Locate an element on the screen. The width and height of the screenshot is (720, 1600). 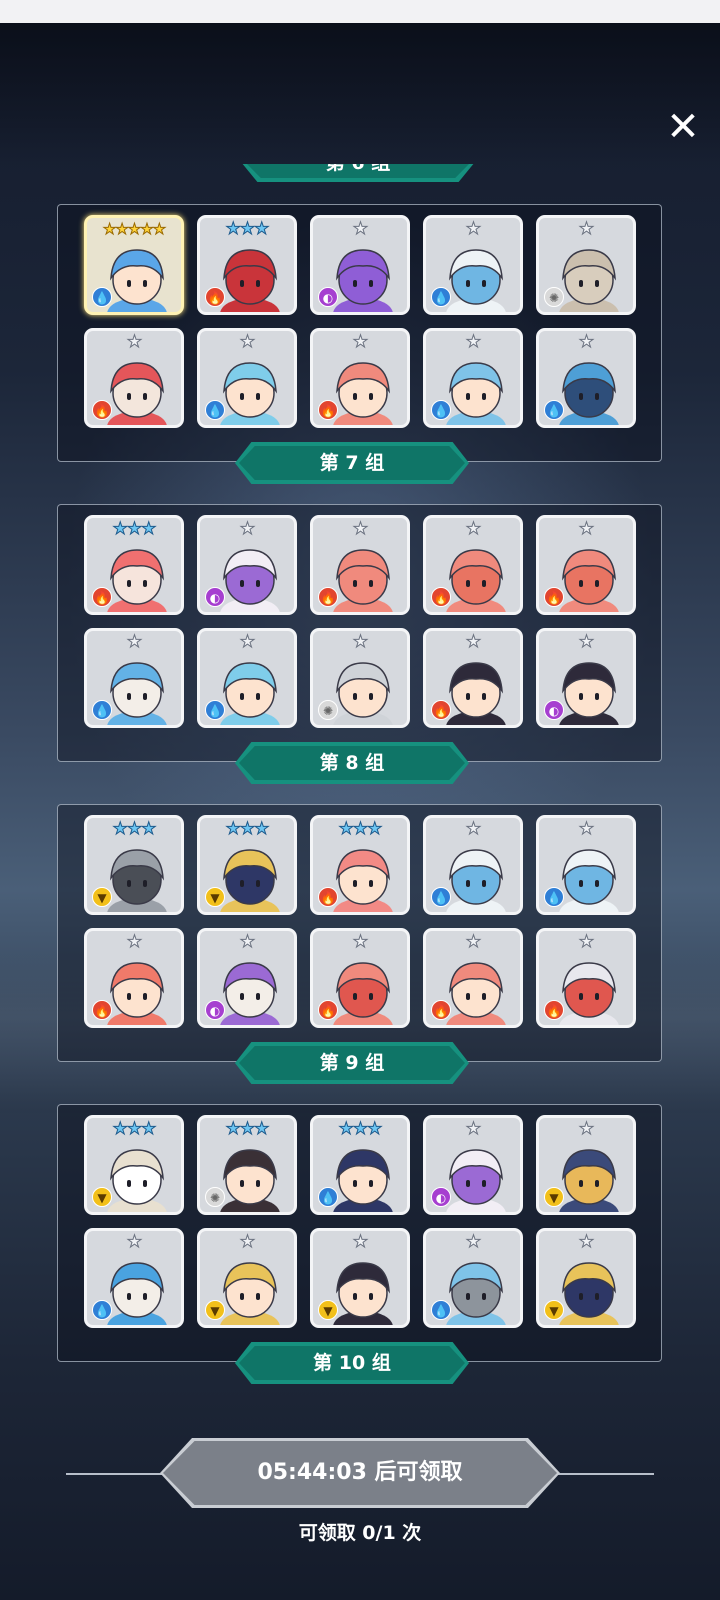
group-banner-label: 第 7 组 is located at coordinates (352, 463).